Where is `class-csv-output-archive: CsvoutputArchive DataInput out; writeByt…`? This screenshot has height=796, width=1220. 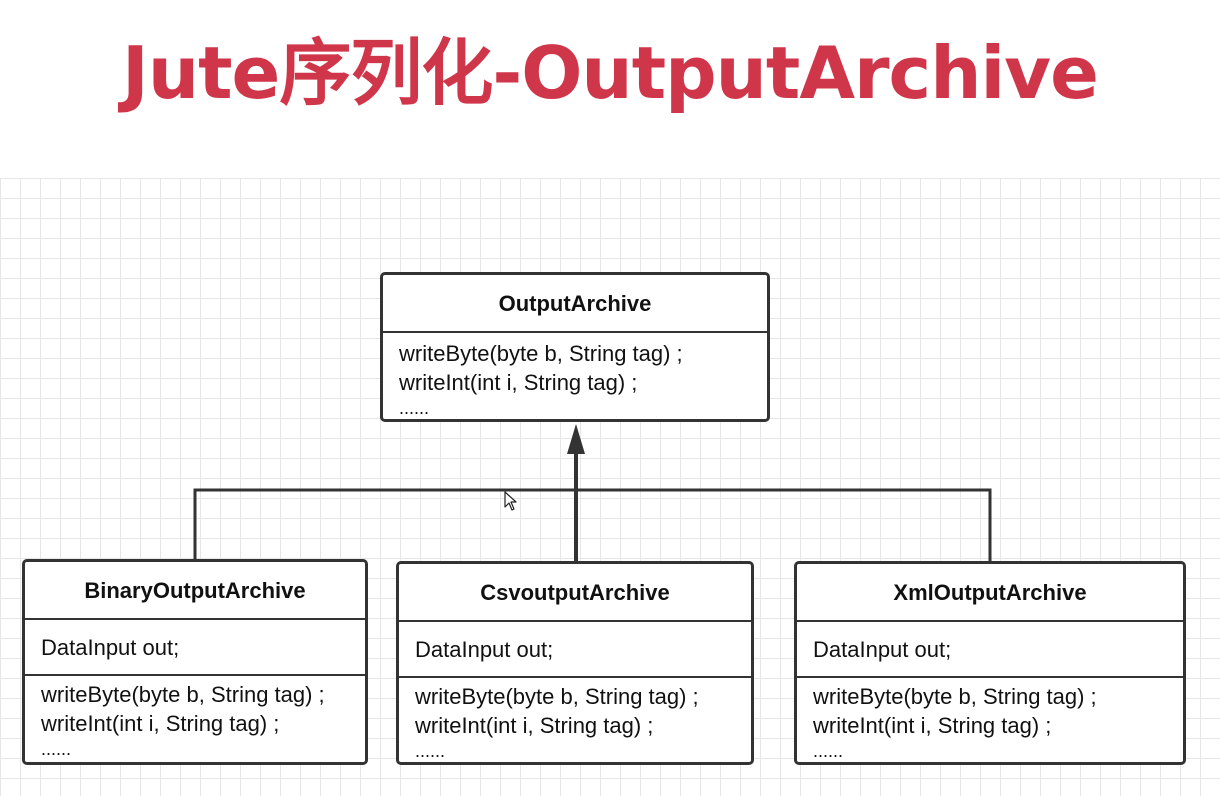 class-csv-output-archive: CsvoutputArchive DataInput out; writeByt… is located at coordinates (575, 663).